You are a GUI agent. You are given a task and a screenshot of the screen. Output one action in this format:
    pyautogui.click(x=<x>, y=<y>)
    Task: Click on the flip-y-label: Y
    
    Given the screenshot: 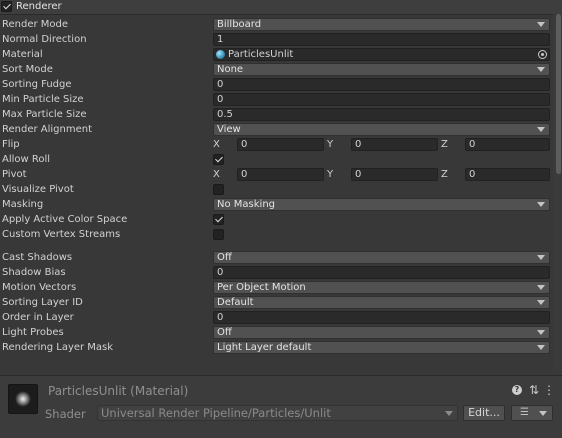 What is the action you would take?
    pyautogui.click(x=330, y=144)
    